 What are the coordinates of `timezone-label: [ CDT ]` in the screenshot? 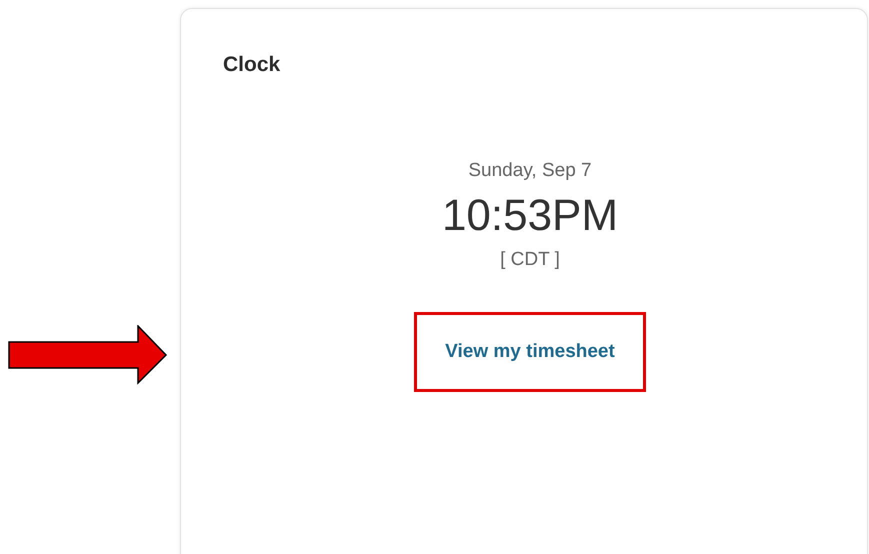 It's located at (530, 260).